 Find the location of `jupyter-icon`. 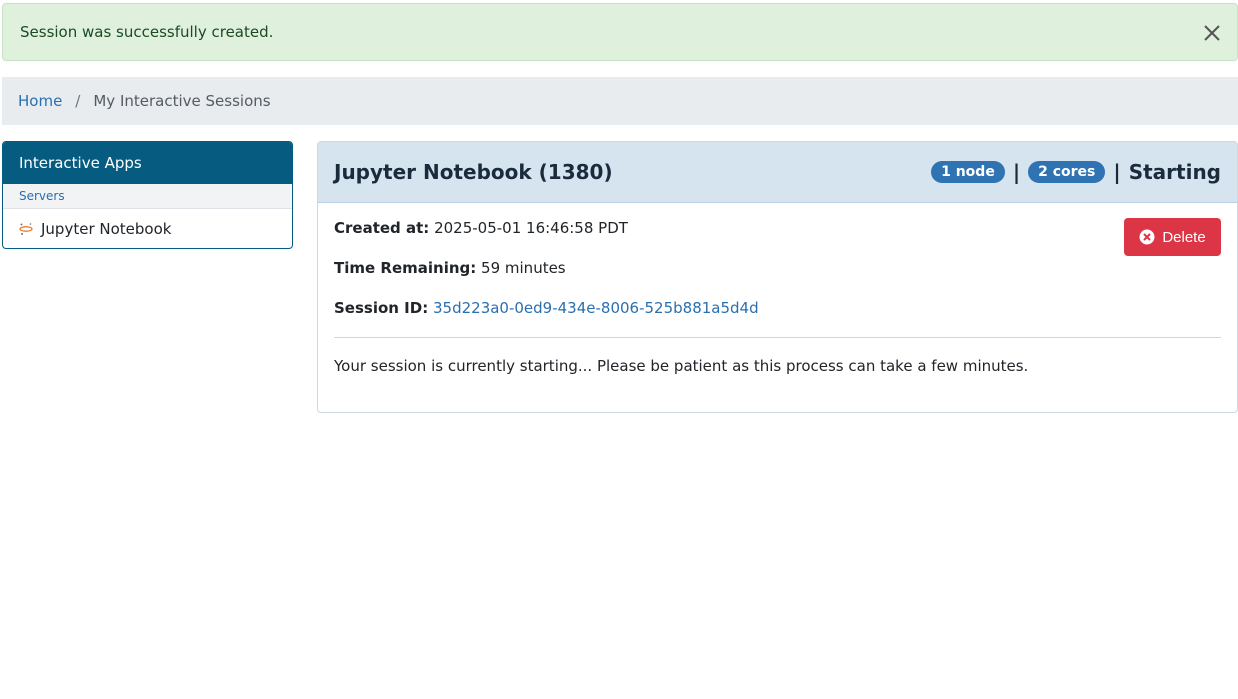

jupyter-icon is located at coordinates (26, 228).